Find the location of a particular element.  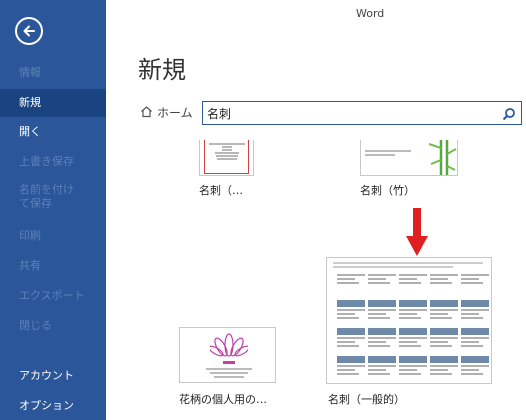

sidebar-item-account: アカウント is located at coordinates (53, 376).